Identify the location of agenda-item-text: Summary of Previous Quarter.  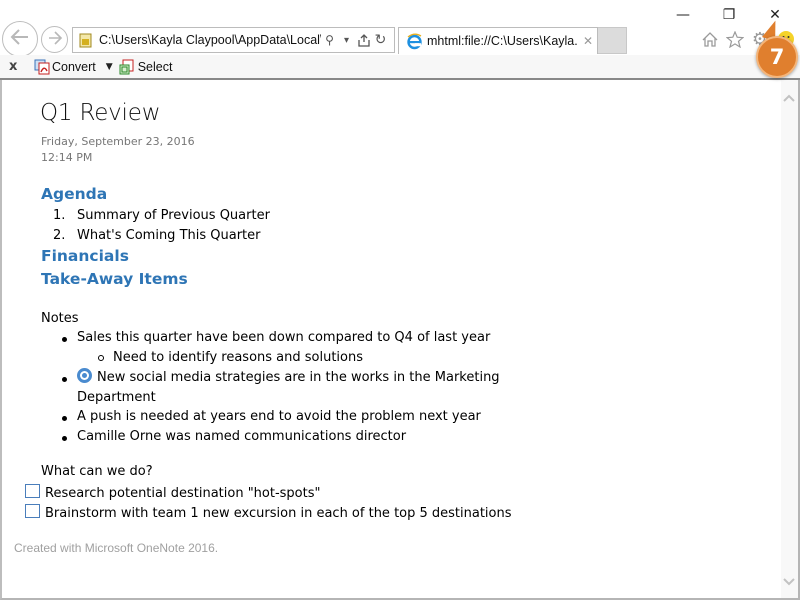
(173, 215).